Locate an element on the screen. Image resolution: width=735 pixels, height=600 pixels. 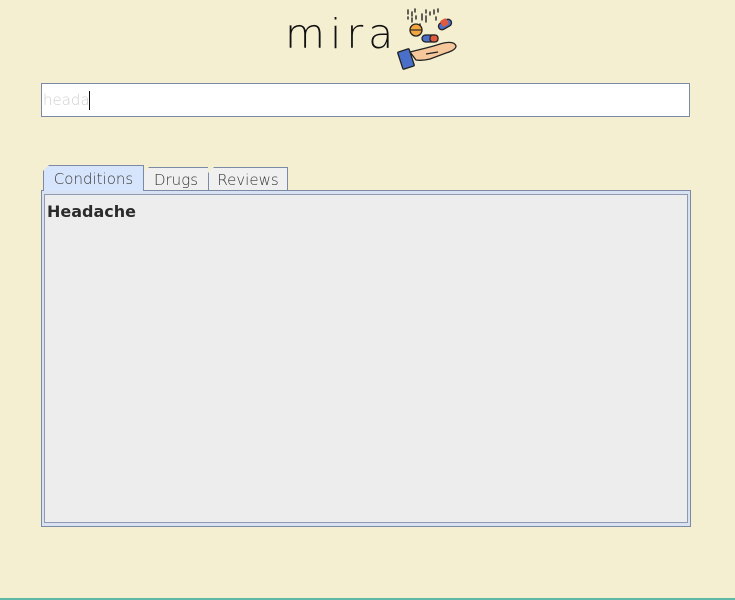
text-caret is located at coordinates (89, 100).